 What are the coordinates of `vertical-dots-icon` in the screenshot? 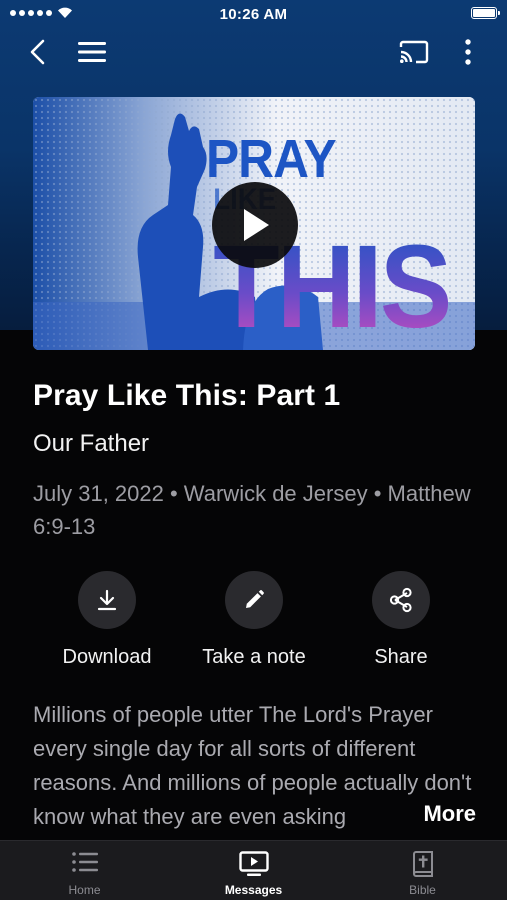 It's located at (468, 52).